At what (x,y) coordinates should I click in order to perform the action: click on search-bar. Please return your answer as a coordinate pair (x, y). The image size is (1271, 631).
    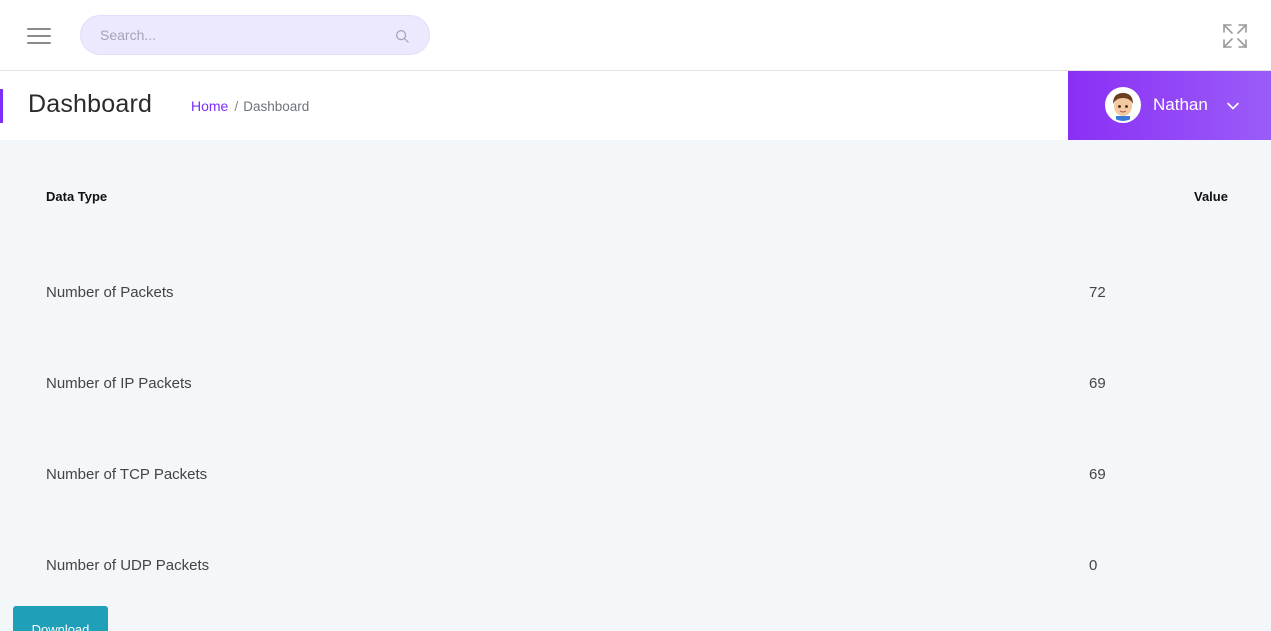
    Looking at the image, I should click on (255, 35).